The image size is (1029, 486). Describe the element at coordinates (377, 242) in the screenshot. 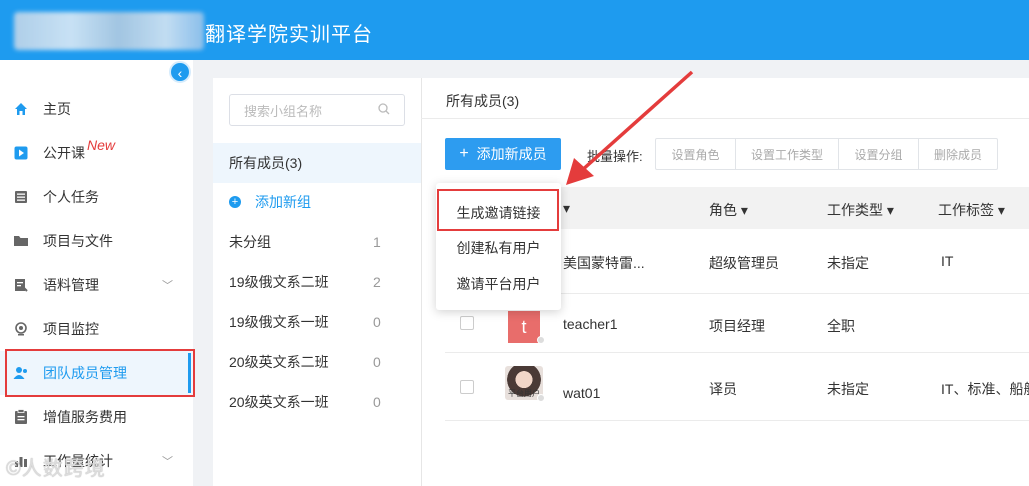

I see `group-count: 1` at that location.